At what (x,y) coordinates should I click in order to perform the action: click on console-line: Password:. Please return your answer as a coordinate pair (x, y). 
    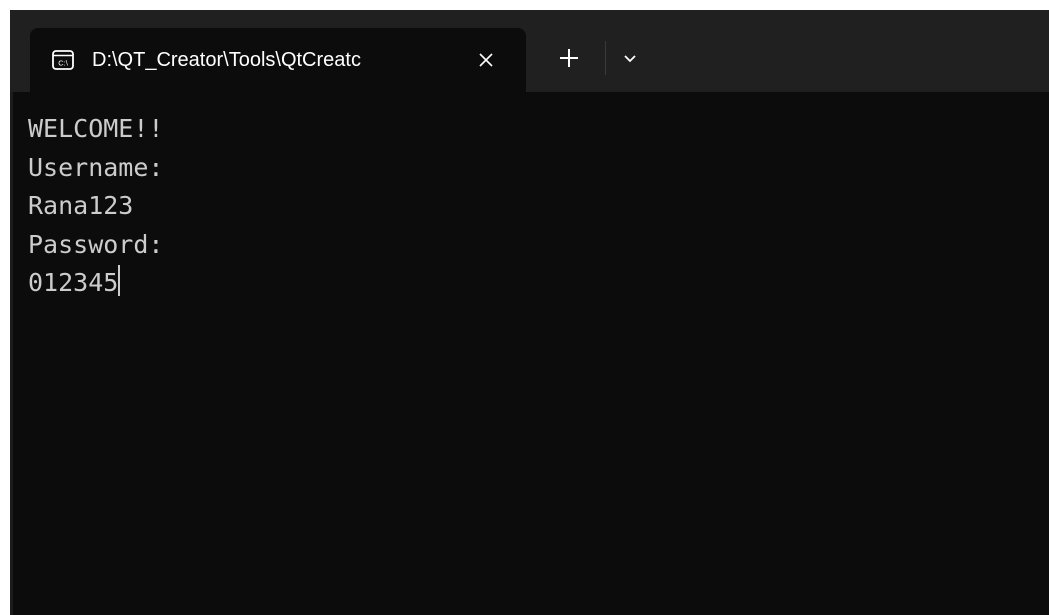
    Looking at the image, I should click on (96, 244).